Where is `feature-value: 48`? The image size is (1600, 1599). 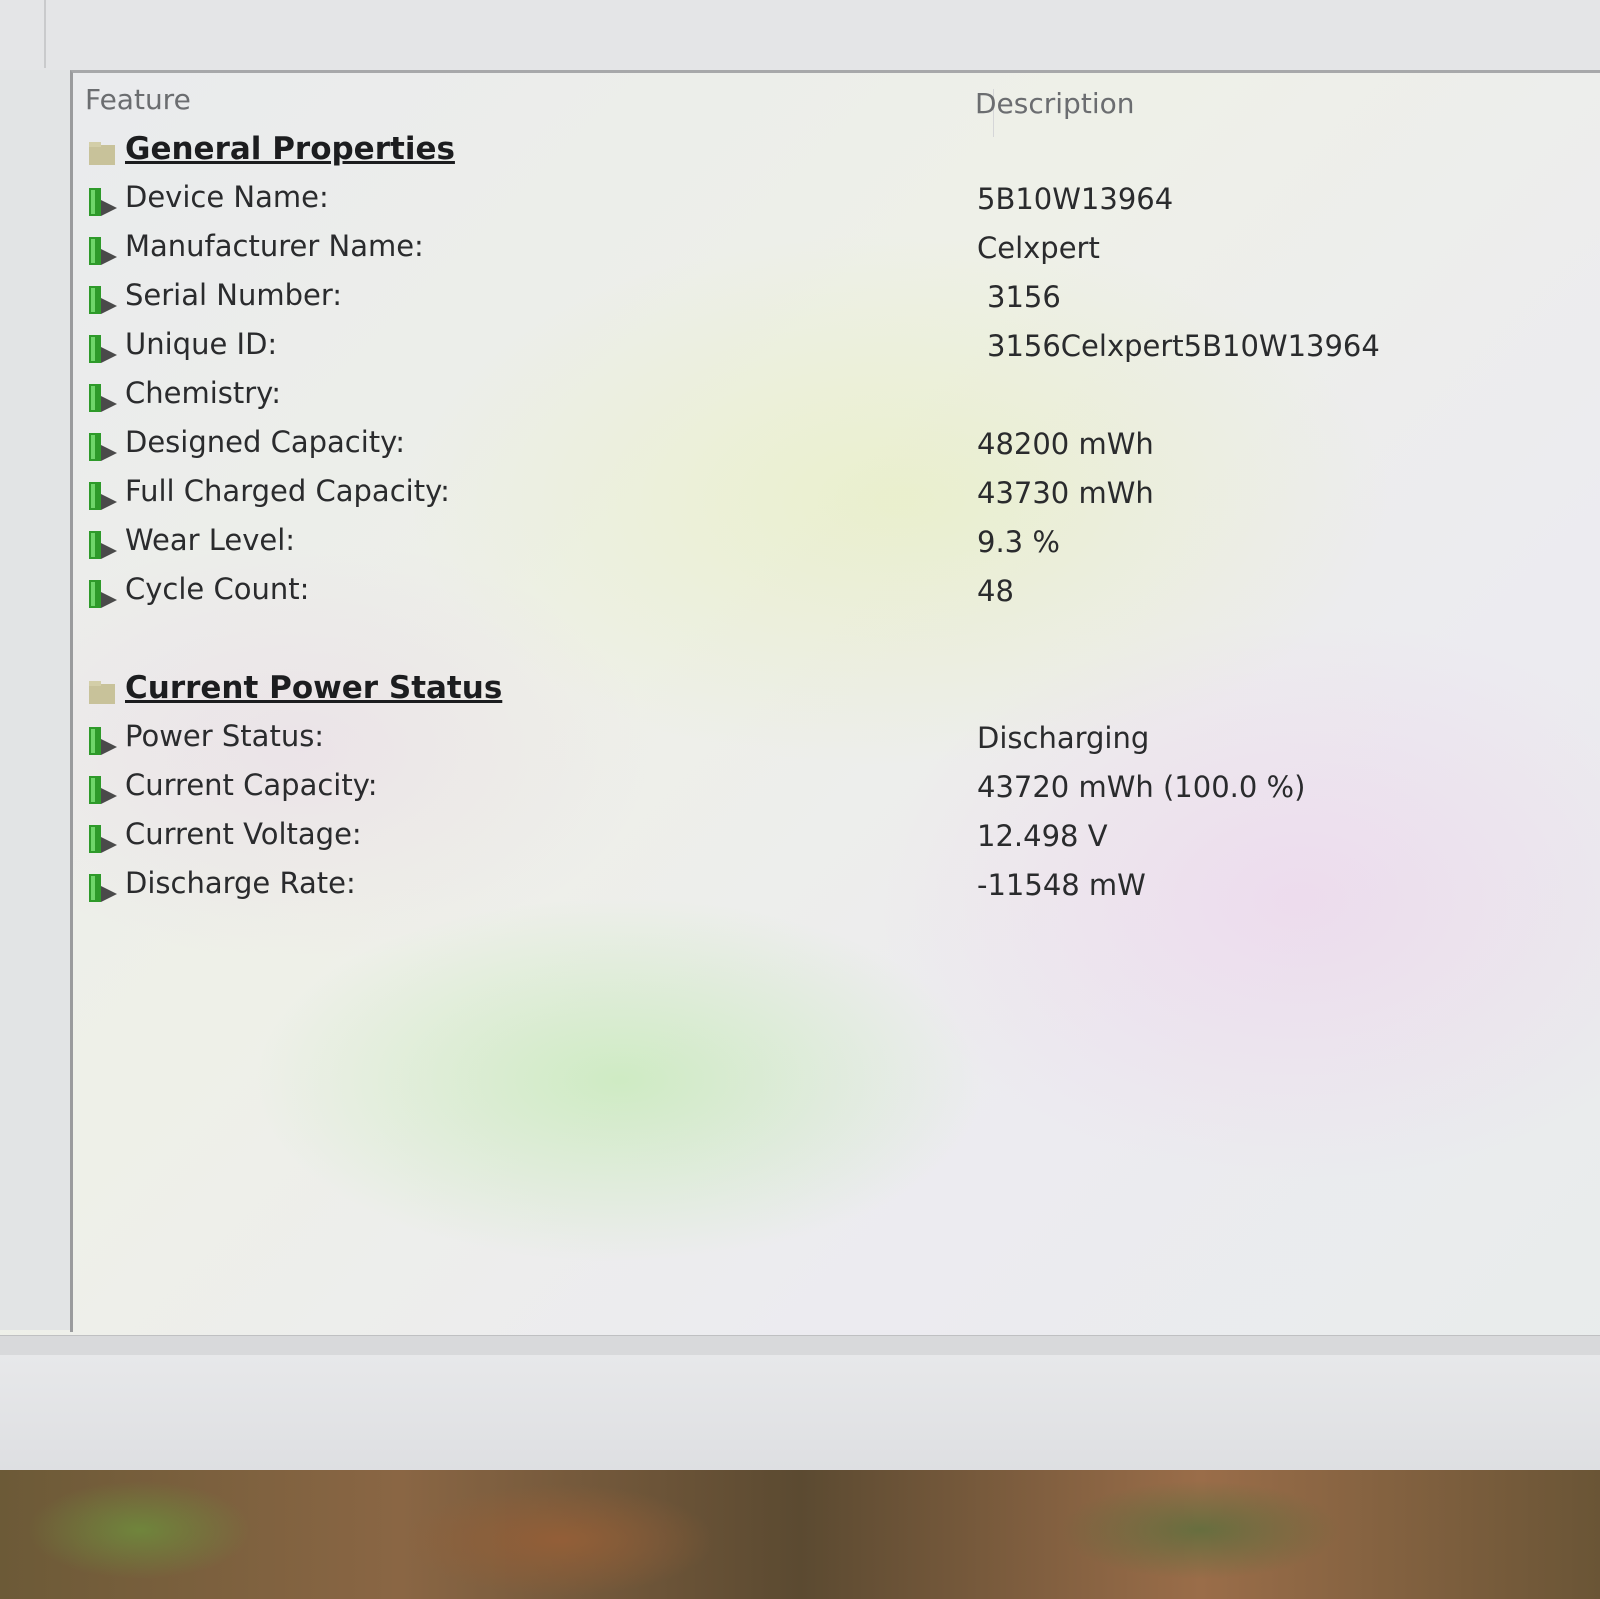
feature-value: 48 is located at coordinates (995, 591).